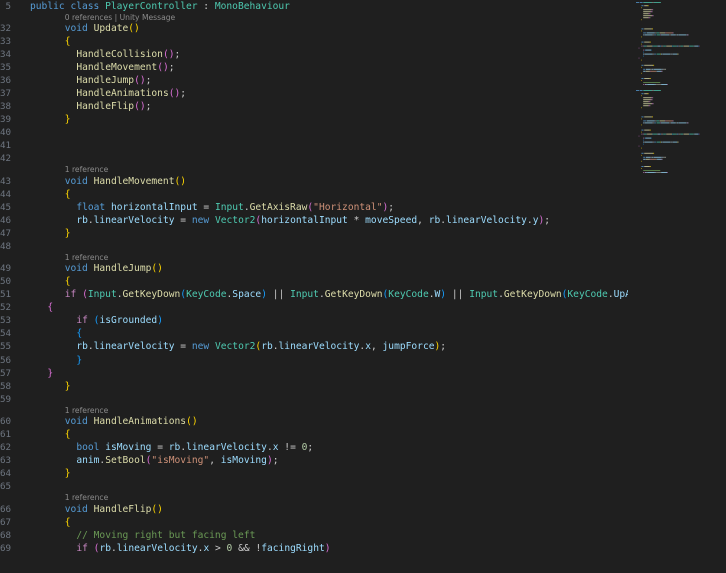 The height and width of the screenshot is (573, 726). What do you see at coordinates (314, 281) in the screenshot?
I see `code-line: 50 {` at bounding box center [314, 281].